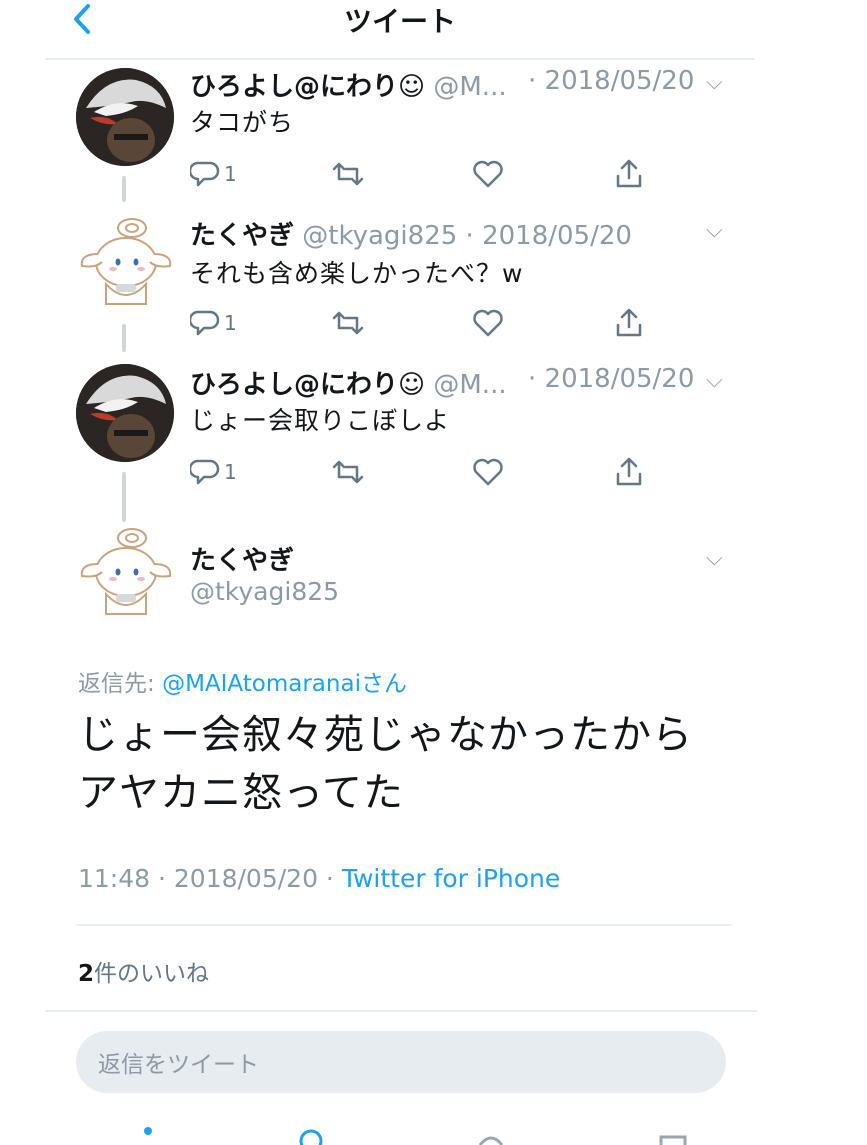 The width and height of the screenshot is (867, 1145). I want to click on reply-placeholder: 返信をツイート, so click(178, 1065).